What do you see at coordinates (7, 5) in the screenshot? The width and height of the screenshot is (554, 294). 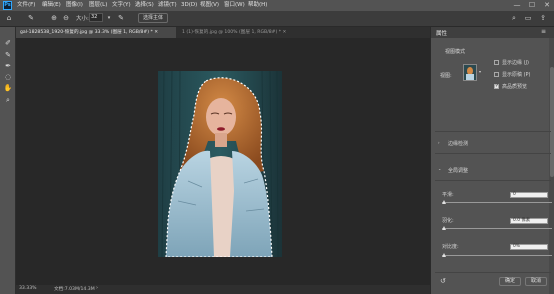 I see `photoshop-logo: Ps` at bounding box center [7, 5].